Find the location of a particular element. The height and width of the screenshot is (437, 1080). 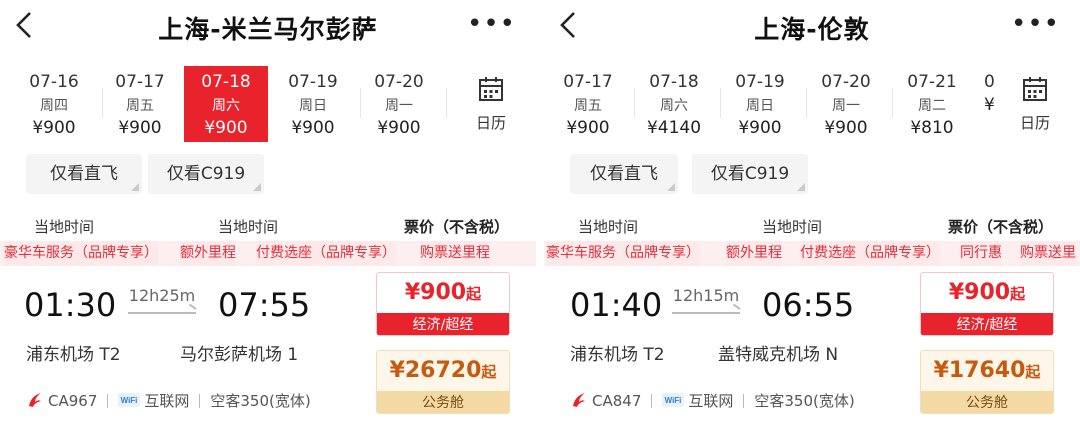

flight-info: CA967 WiFi 互联网 空客350(宽体) is located at coordinates (168, 400).